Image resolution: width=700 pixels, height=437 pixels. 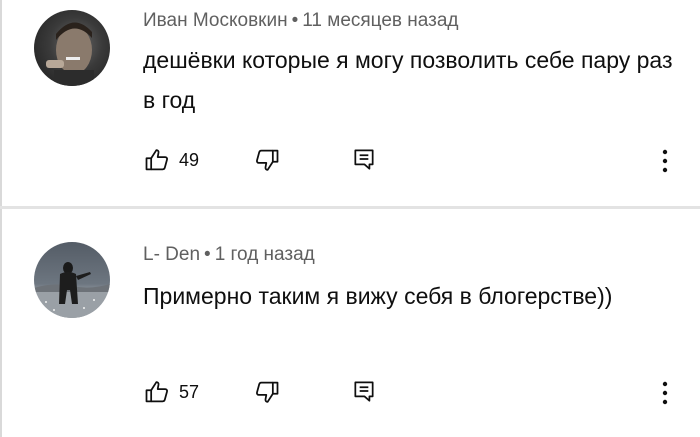 What do you see at coordinates (215, 20) in the screenshot?
I see `author-name: Иван Московкин` at bounding box center [215, 20].